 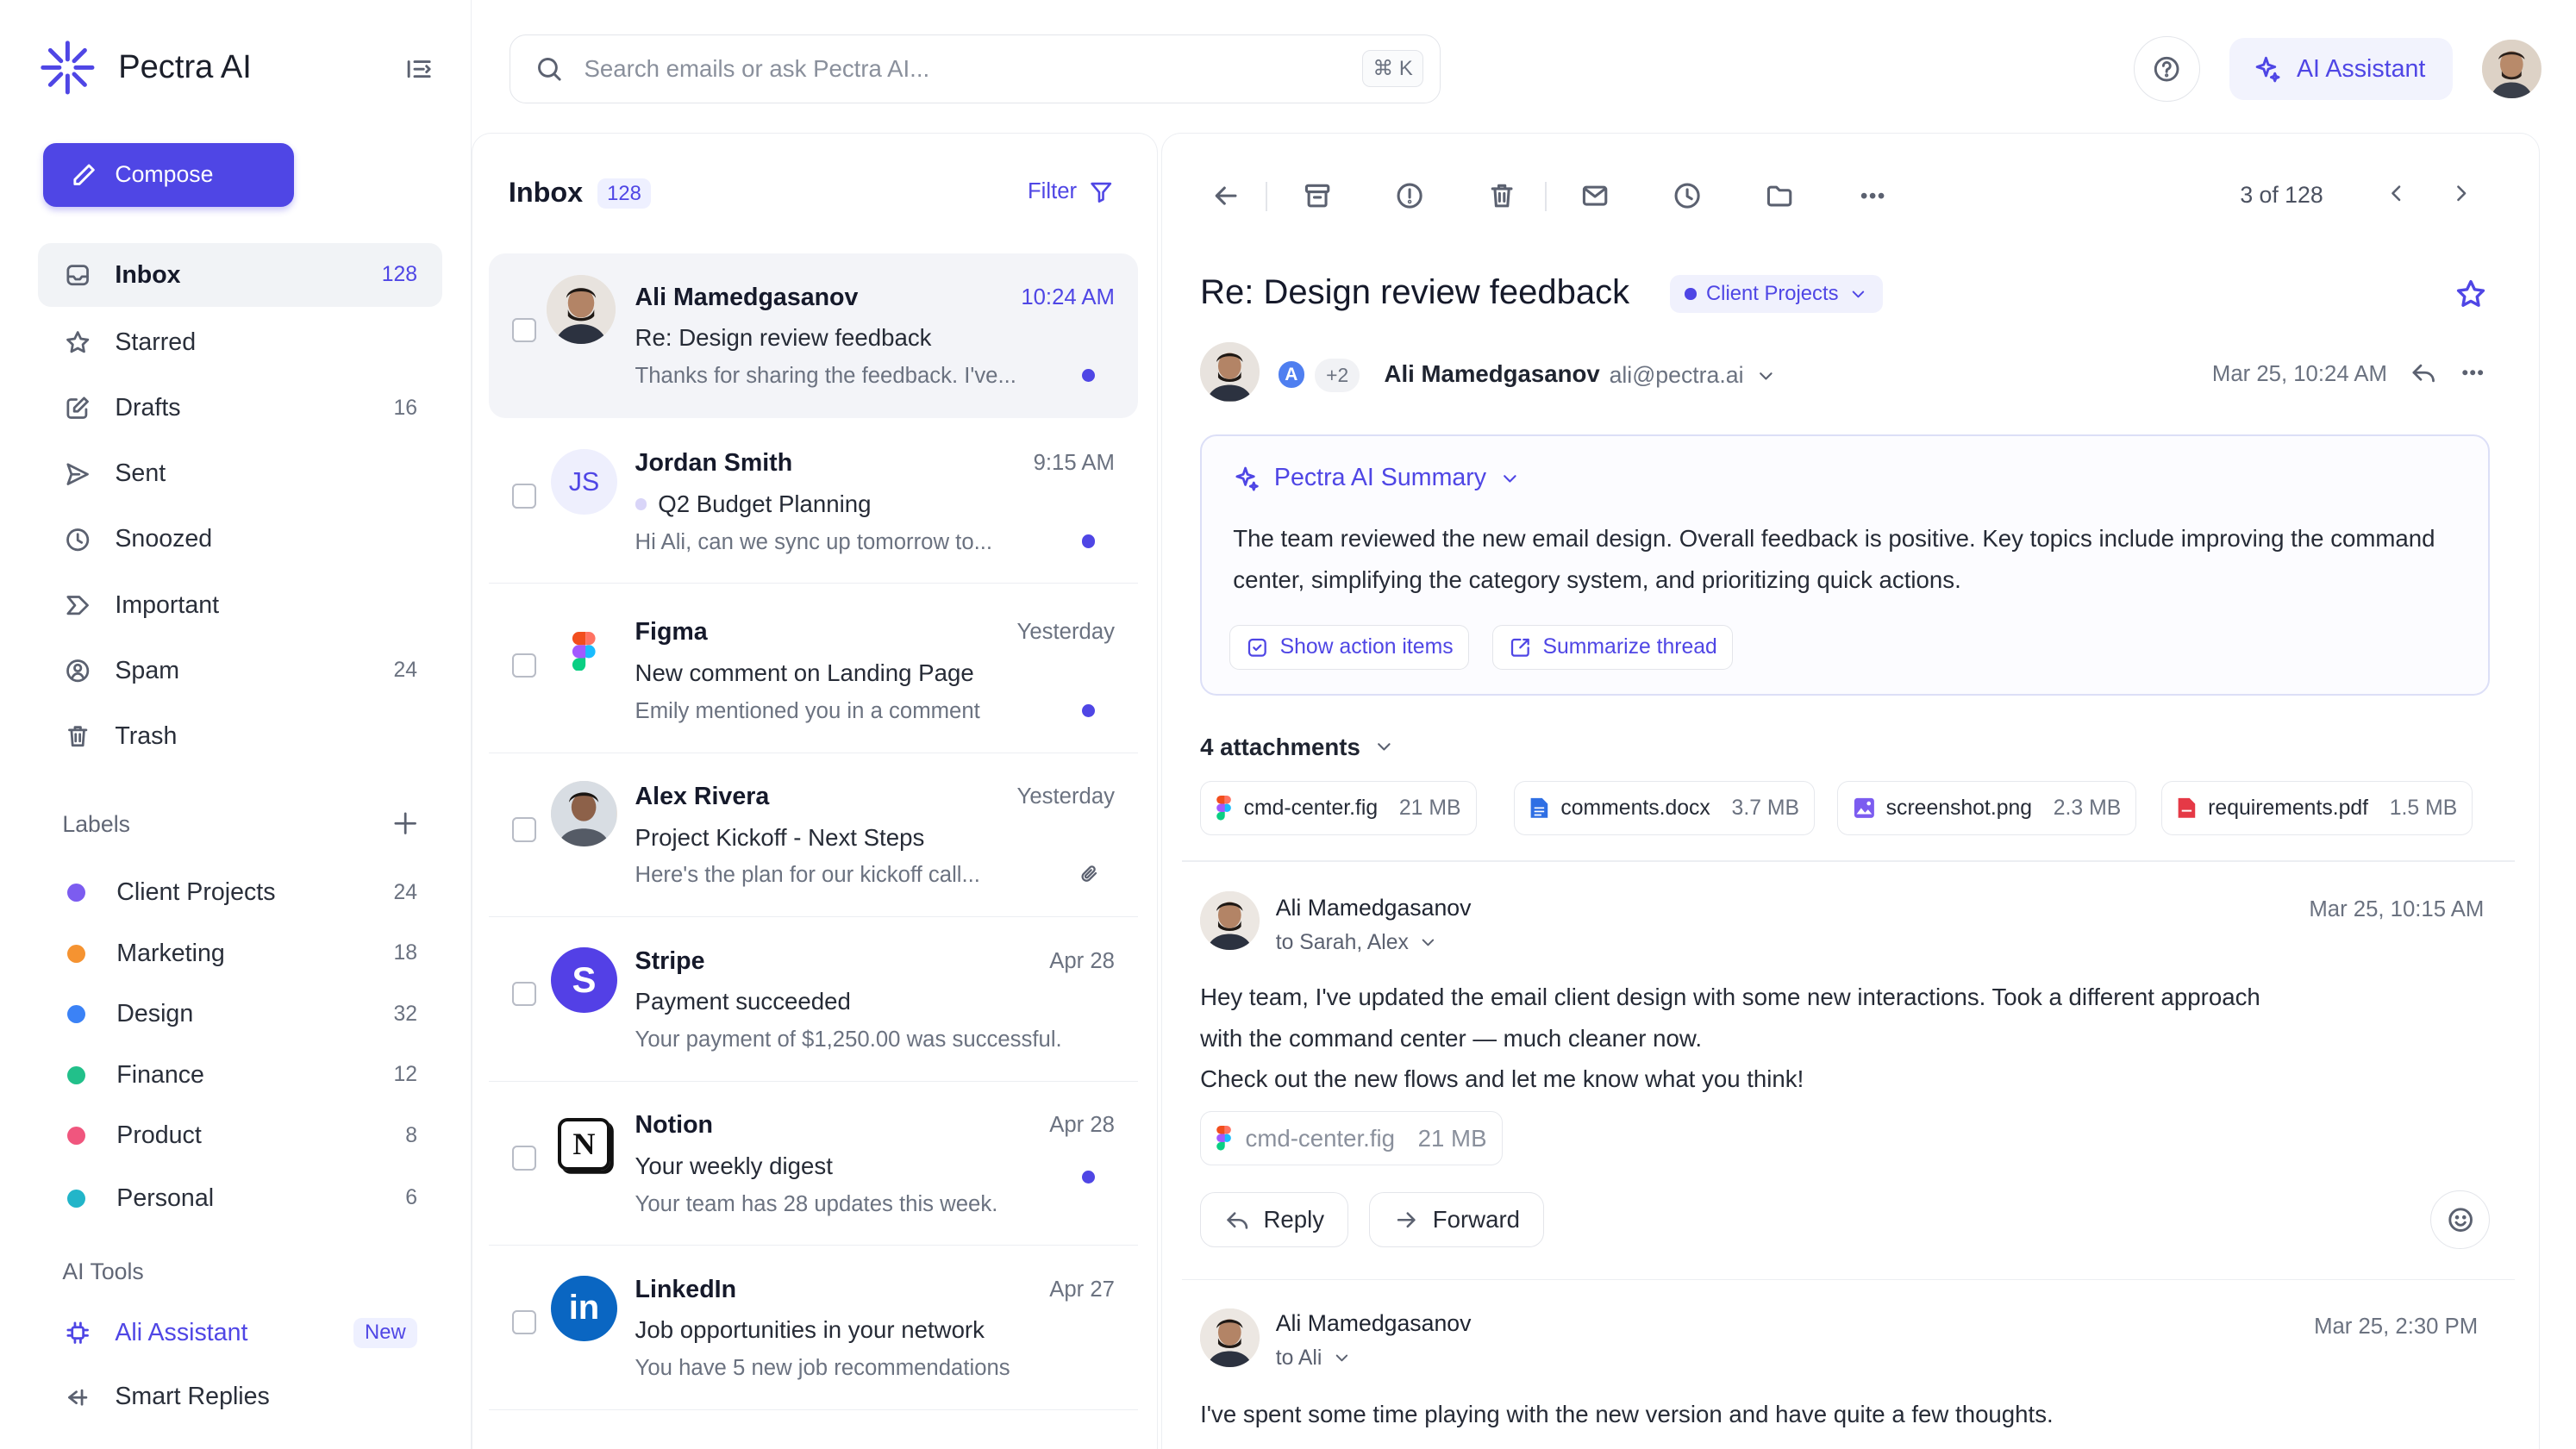 I want to click on sidebar-item-count: 32, so click(x=405, y=1014).